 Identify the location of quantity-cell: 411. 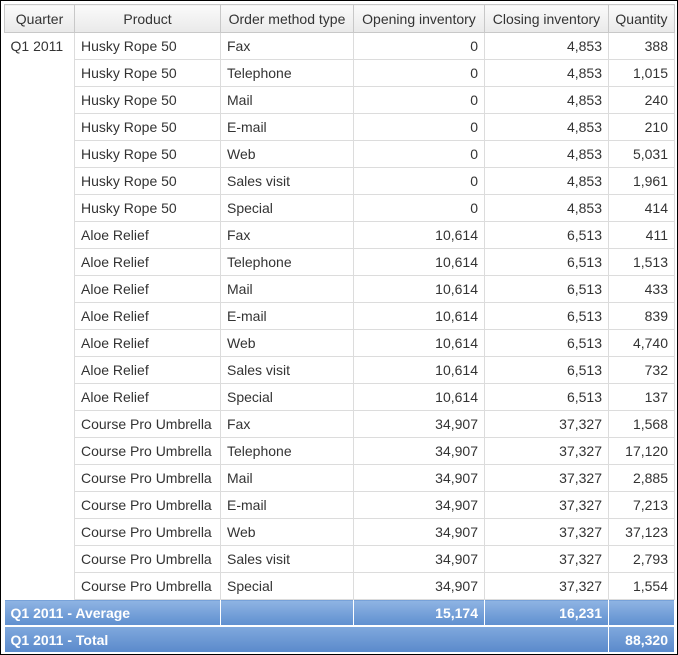
(641, 235).